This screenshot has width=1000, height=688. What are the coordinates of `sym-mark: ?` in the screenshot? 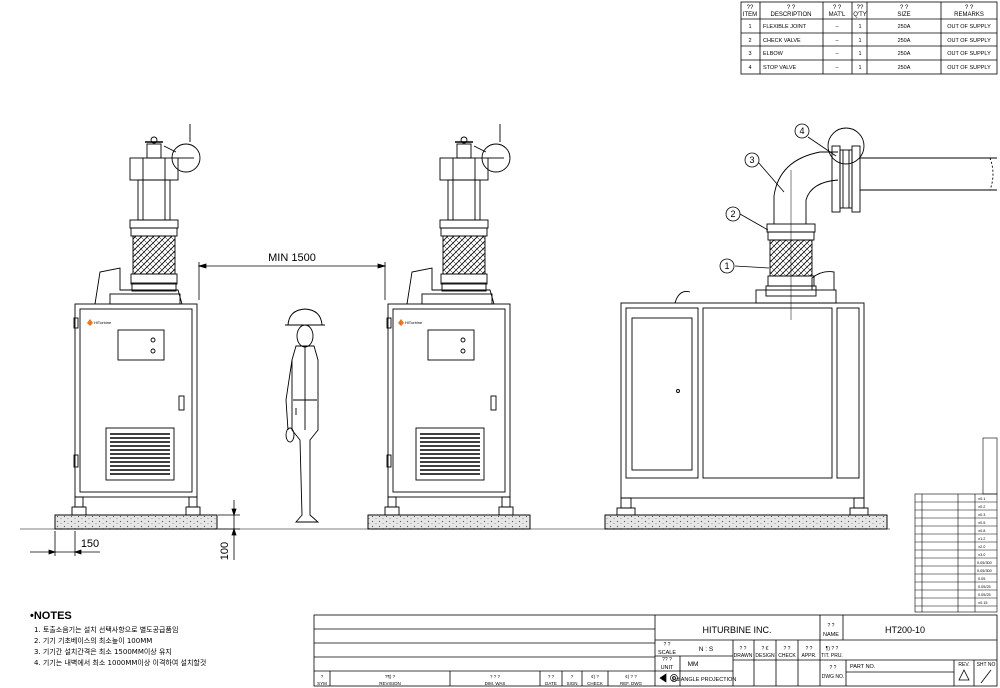 It's located at (322, 676).